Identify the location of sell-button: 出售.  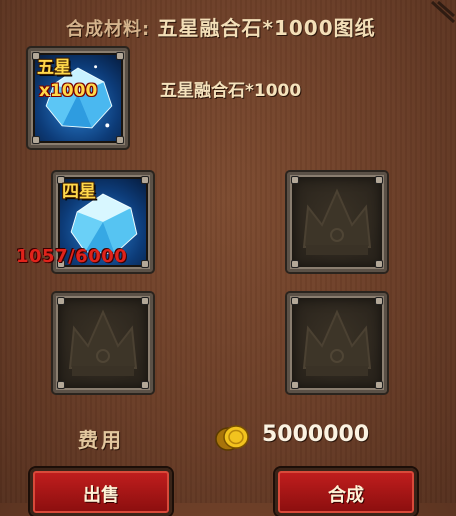
(101, 492).